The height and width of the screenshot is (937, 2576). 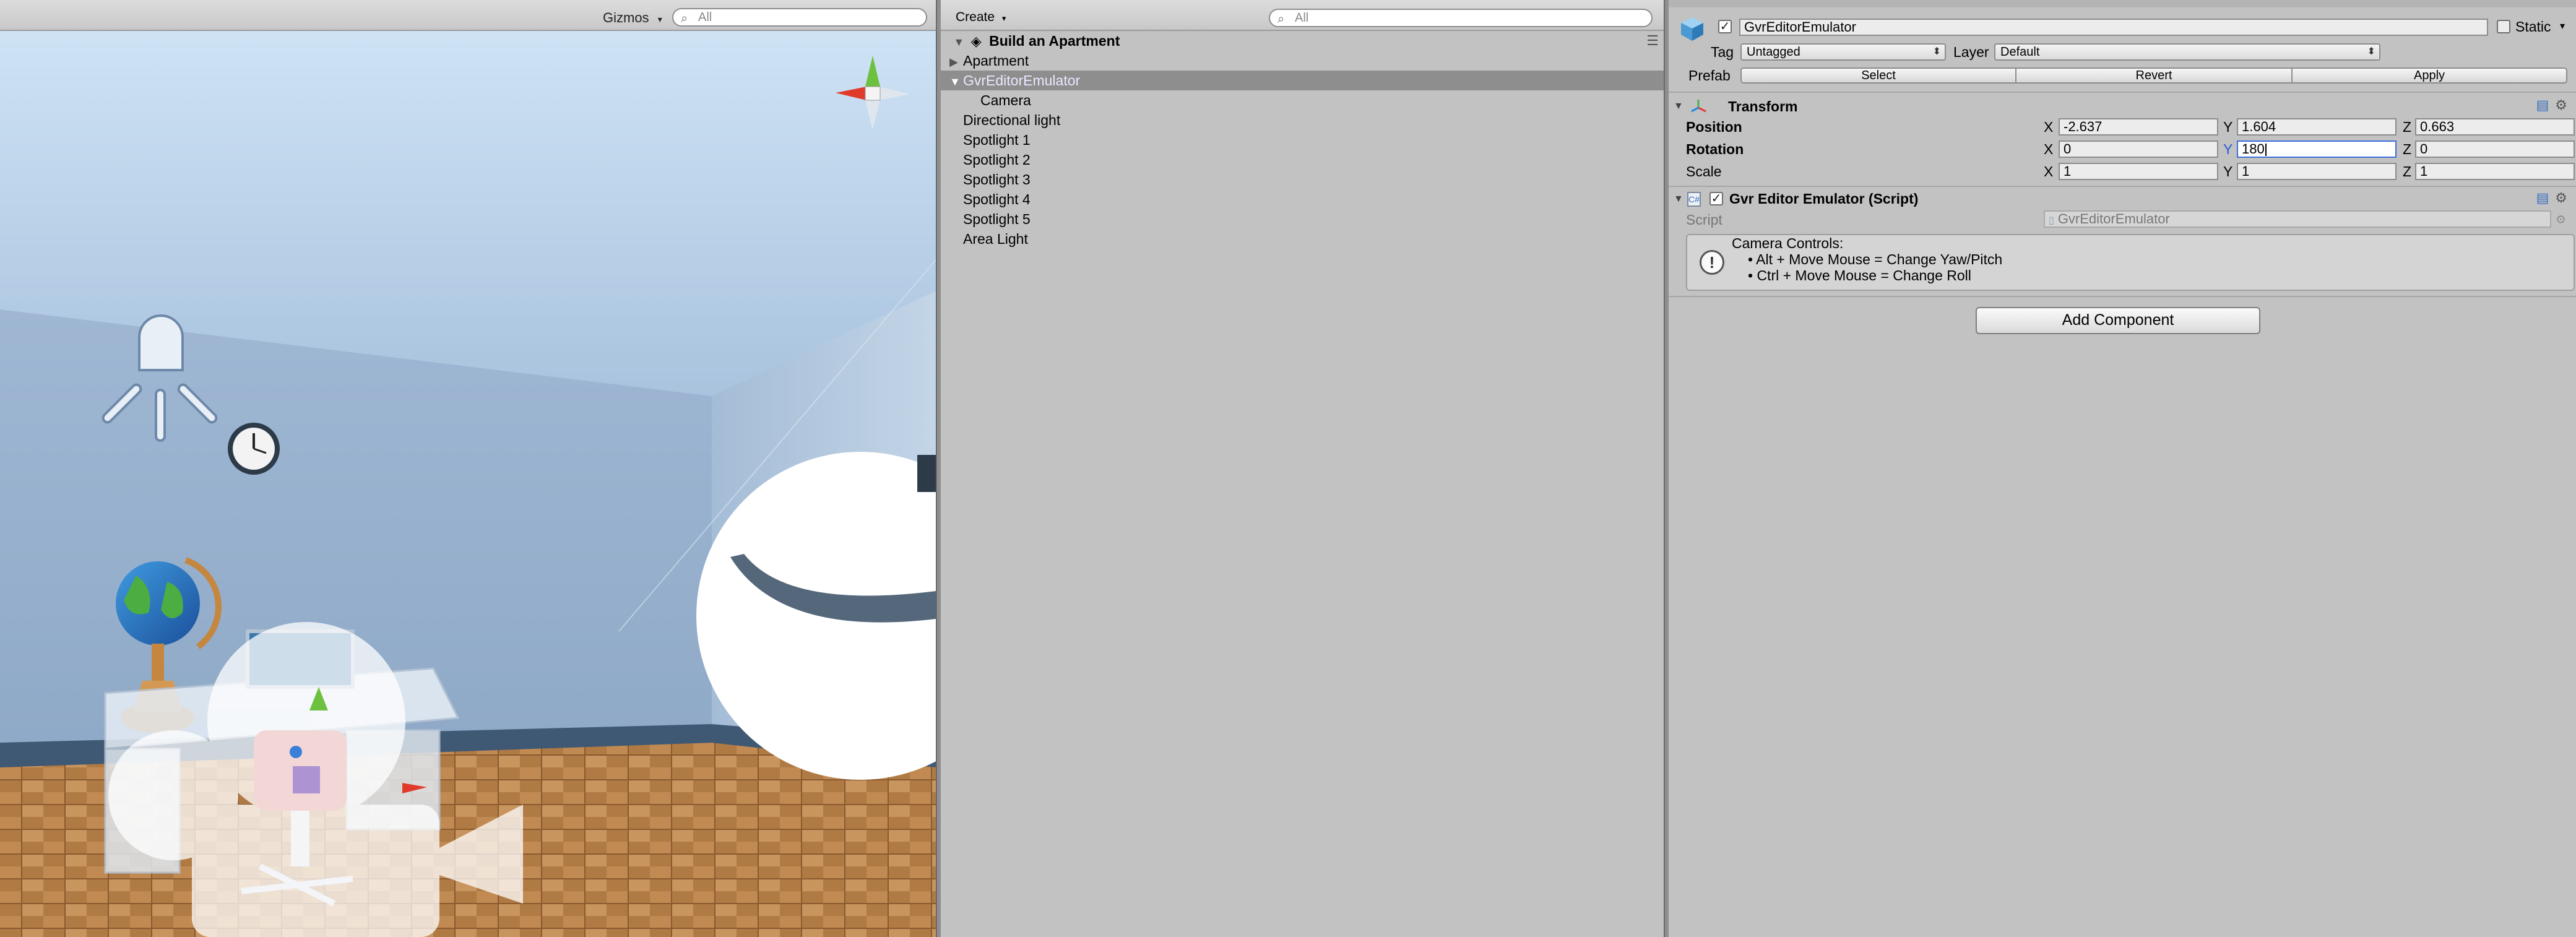 I want to click on panel-splitter-right, so click(x=1666, y=469).